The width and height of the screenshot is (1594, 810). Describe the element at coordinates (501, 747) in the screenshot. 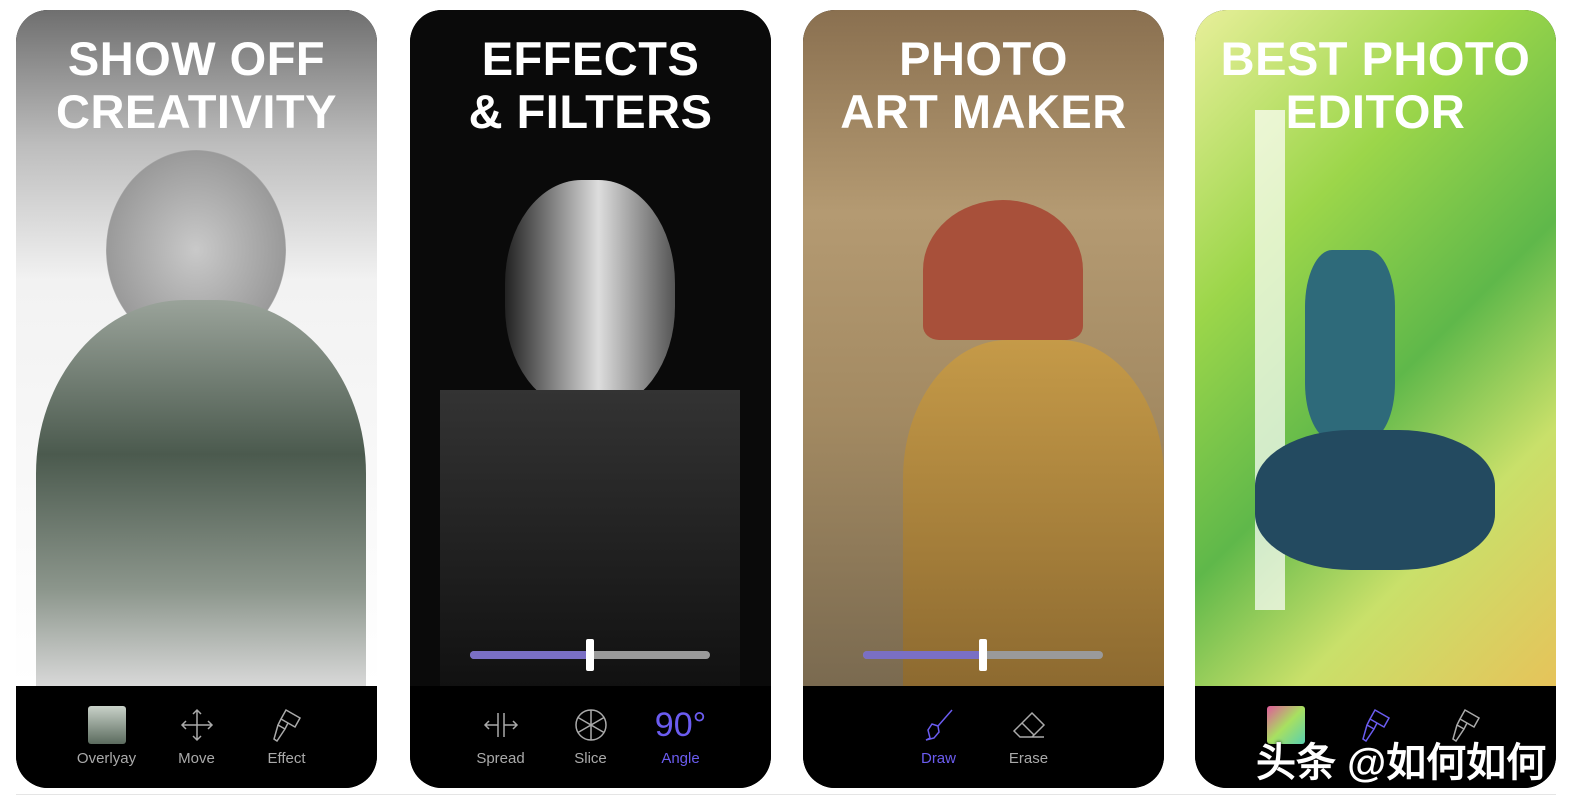

I see `tool-spread: Spread` at that location.